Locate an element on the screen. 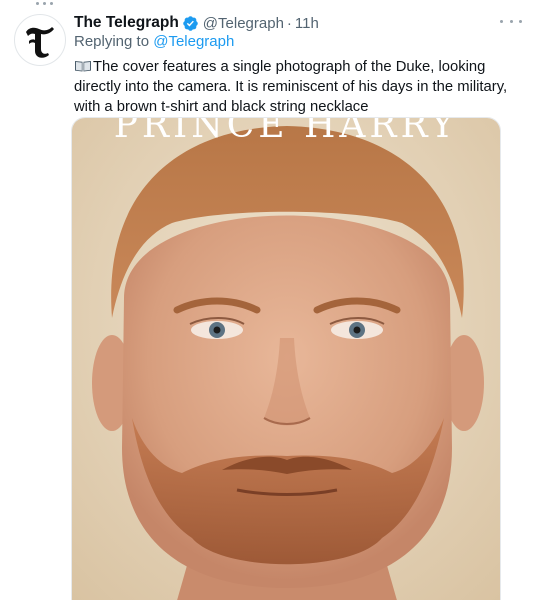 The height and width of the screenshot is (600, 540). author-name: The Telegraph is located at coordinates (126, 23).